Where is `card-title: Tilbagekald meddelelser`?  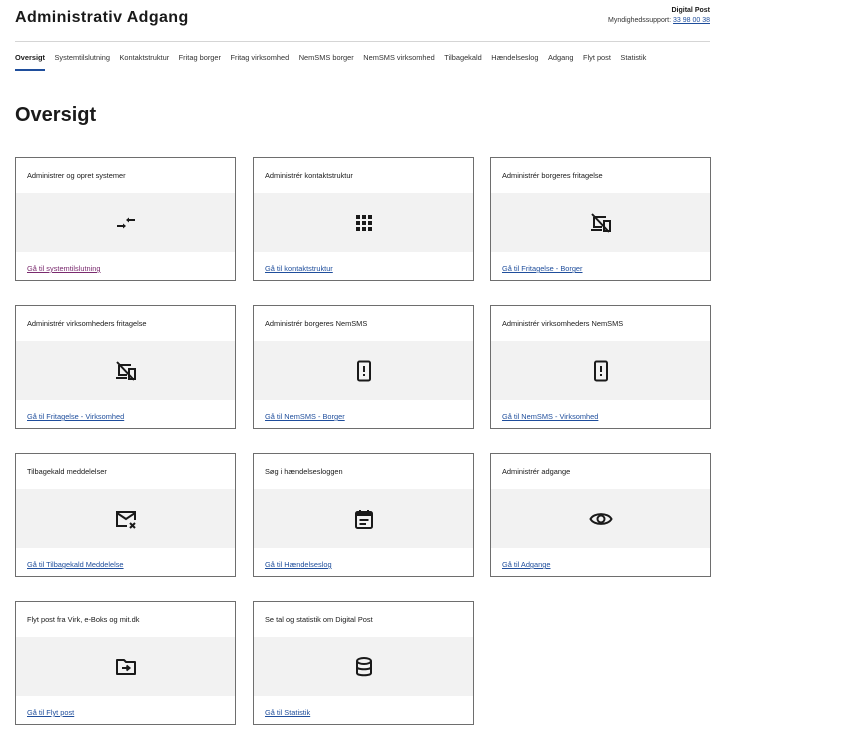 card-title: Tilbagekald meddelelser is located at coordinates (67, 471).